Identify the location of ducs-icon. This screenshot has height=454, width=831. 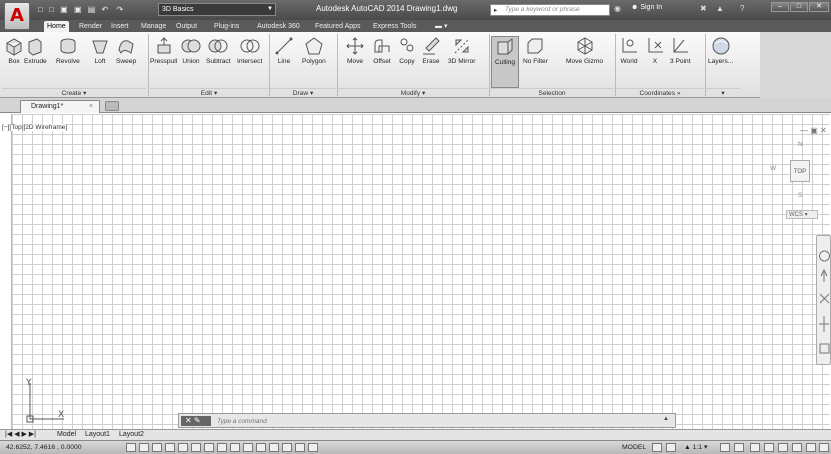
(235, 447).